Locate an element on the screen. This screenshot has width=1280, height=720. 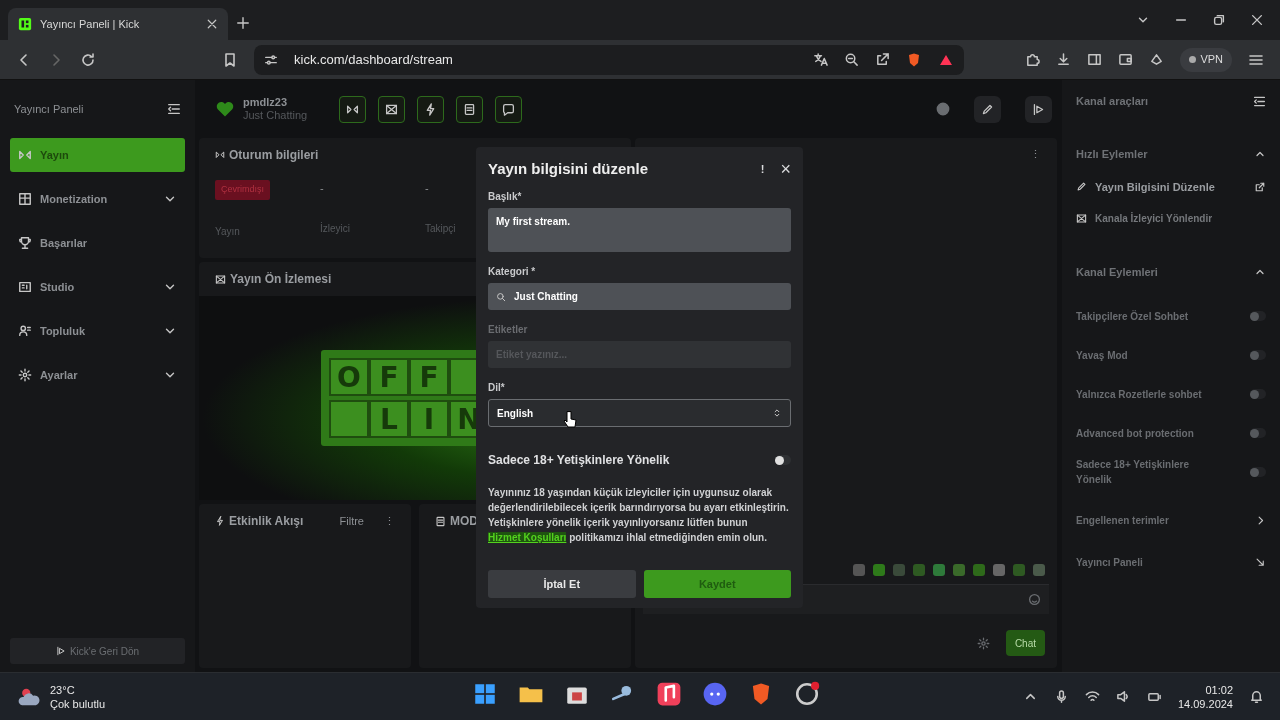
vpn-button: VPN is located at coordinates (1206, 59).